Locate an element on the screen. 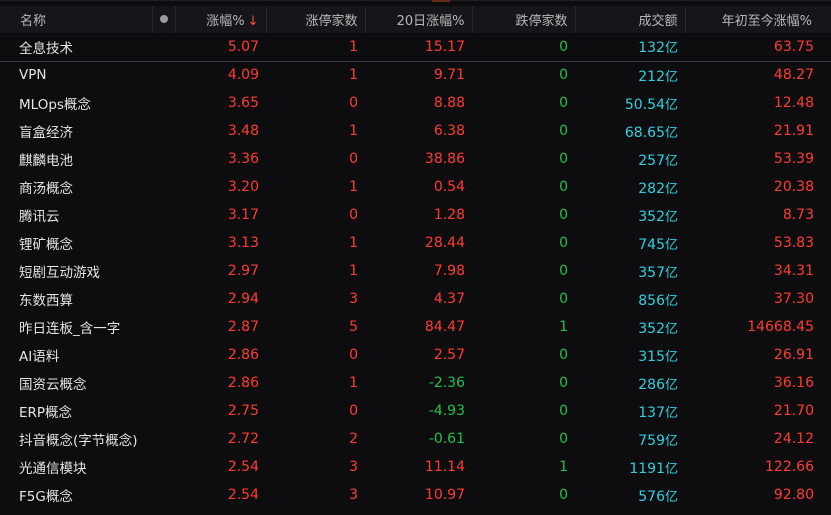 The image size is (831, 515). turnover-amount: 286 is located at coordinates (651, 384).